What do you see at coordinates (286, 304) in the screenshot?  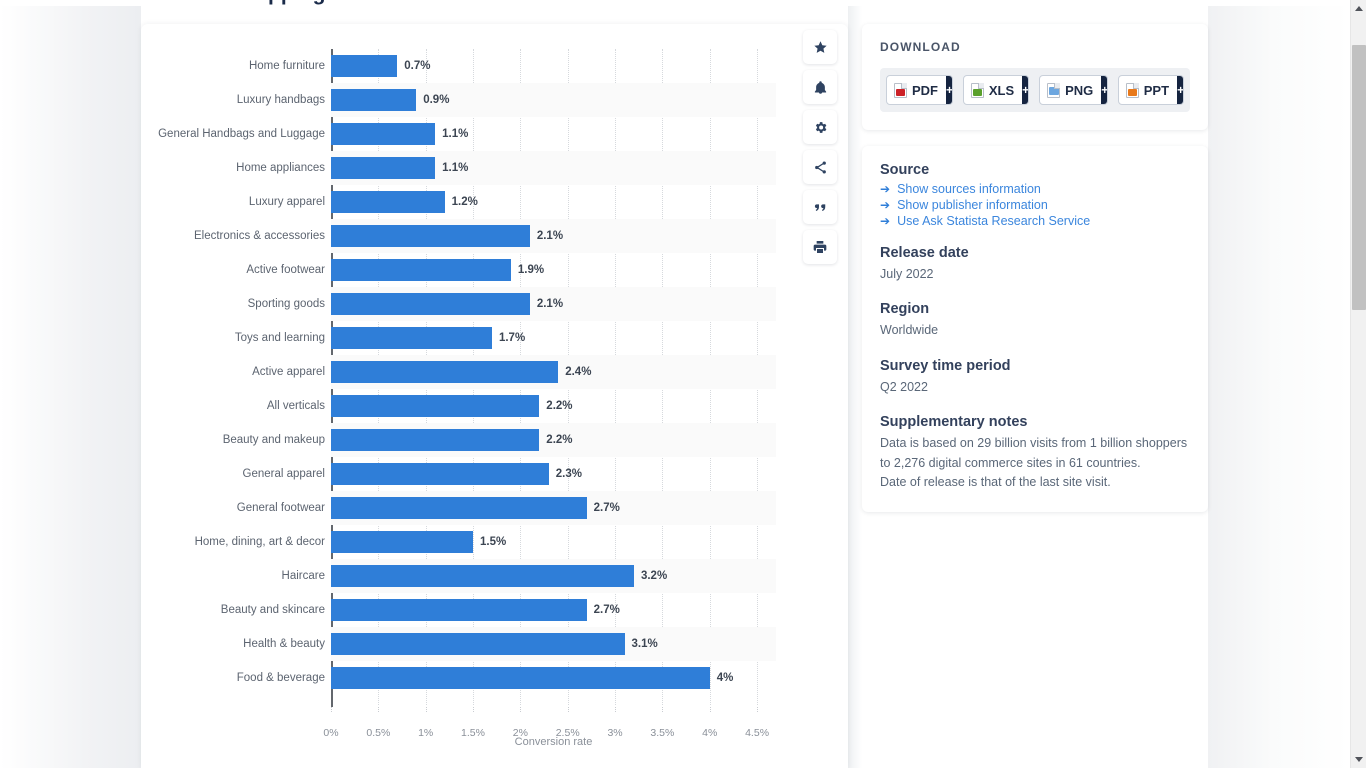 I see `bar-category-label: Sporting goods` at bounding box center [286, 304].